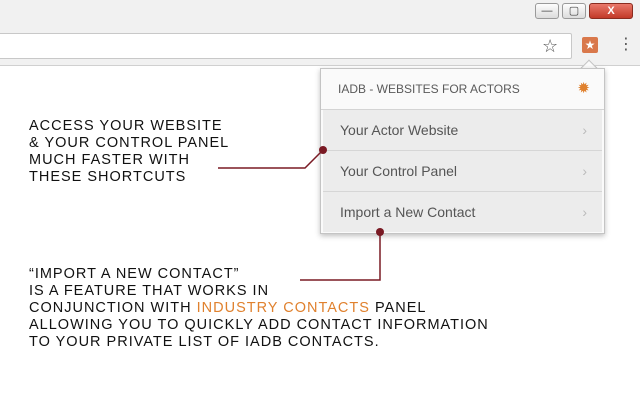 The height and width of the screenshot is (400, 640). What do you see at coordinates (399, 130) in the screenshot?
I see `menu-item-label: Your Actor Website` at bounding box center [399, 130].